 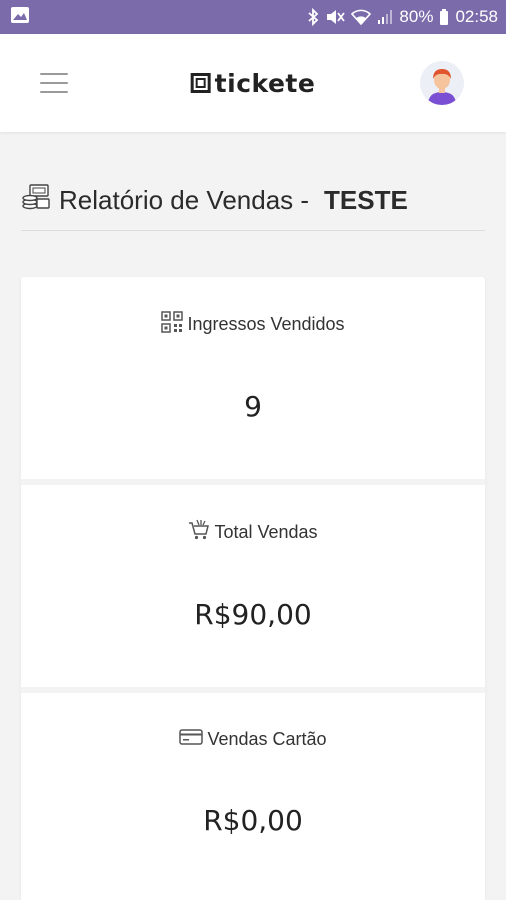 I want to click on bluetooth-icon, so click(x=313, y=17).